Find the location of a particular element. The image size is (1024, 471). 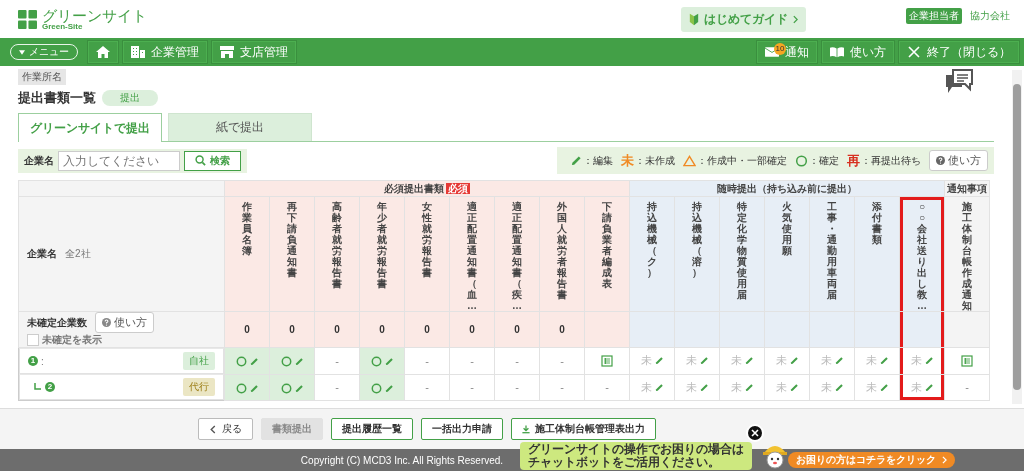

column-header: 添付書類 is located at coordinates (877, 223).